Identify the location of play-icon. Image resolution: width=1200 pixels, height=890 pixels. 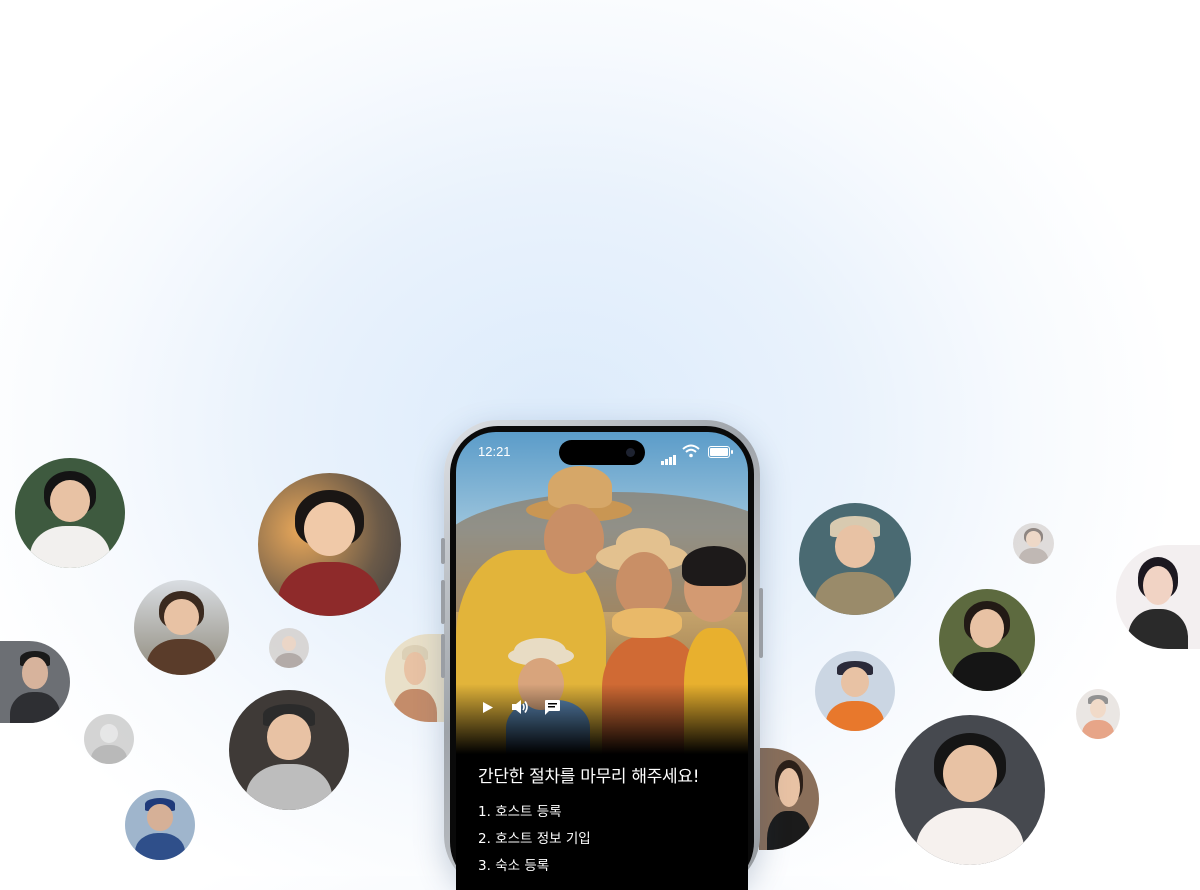
(488, 707).